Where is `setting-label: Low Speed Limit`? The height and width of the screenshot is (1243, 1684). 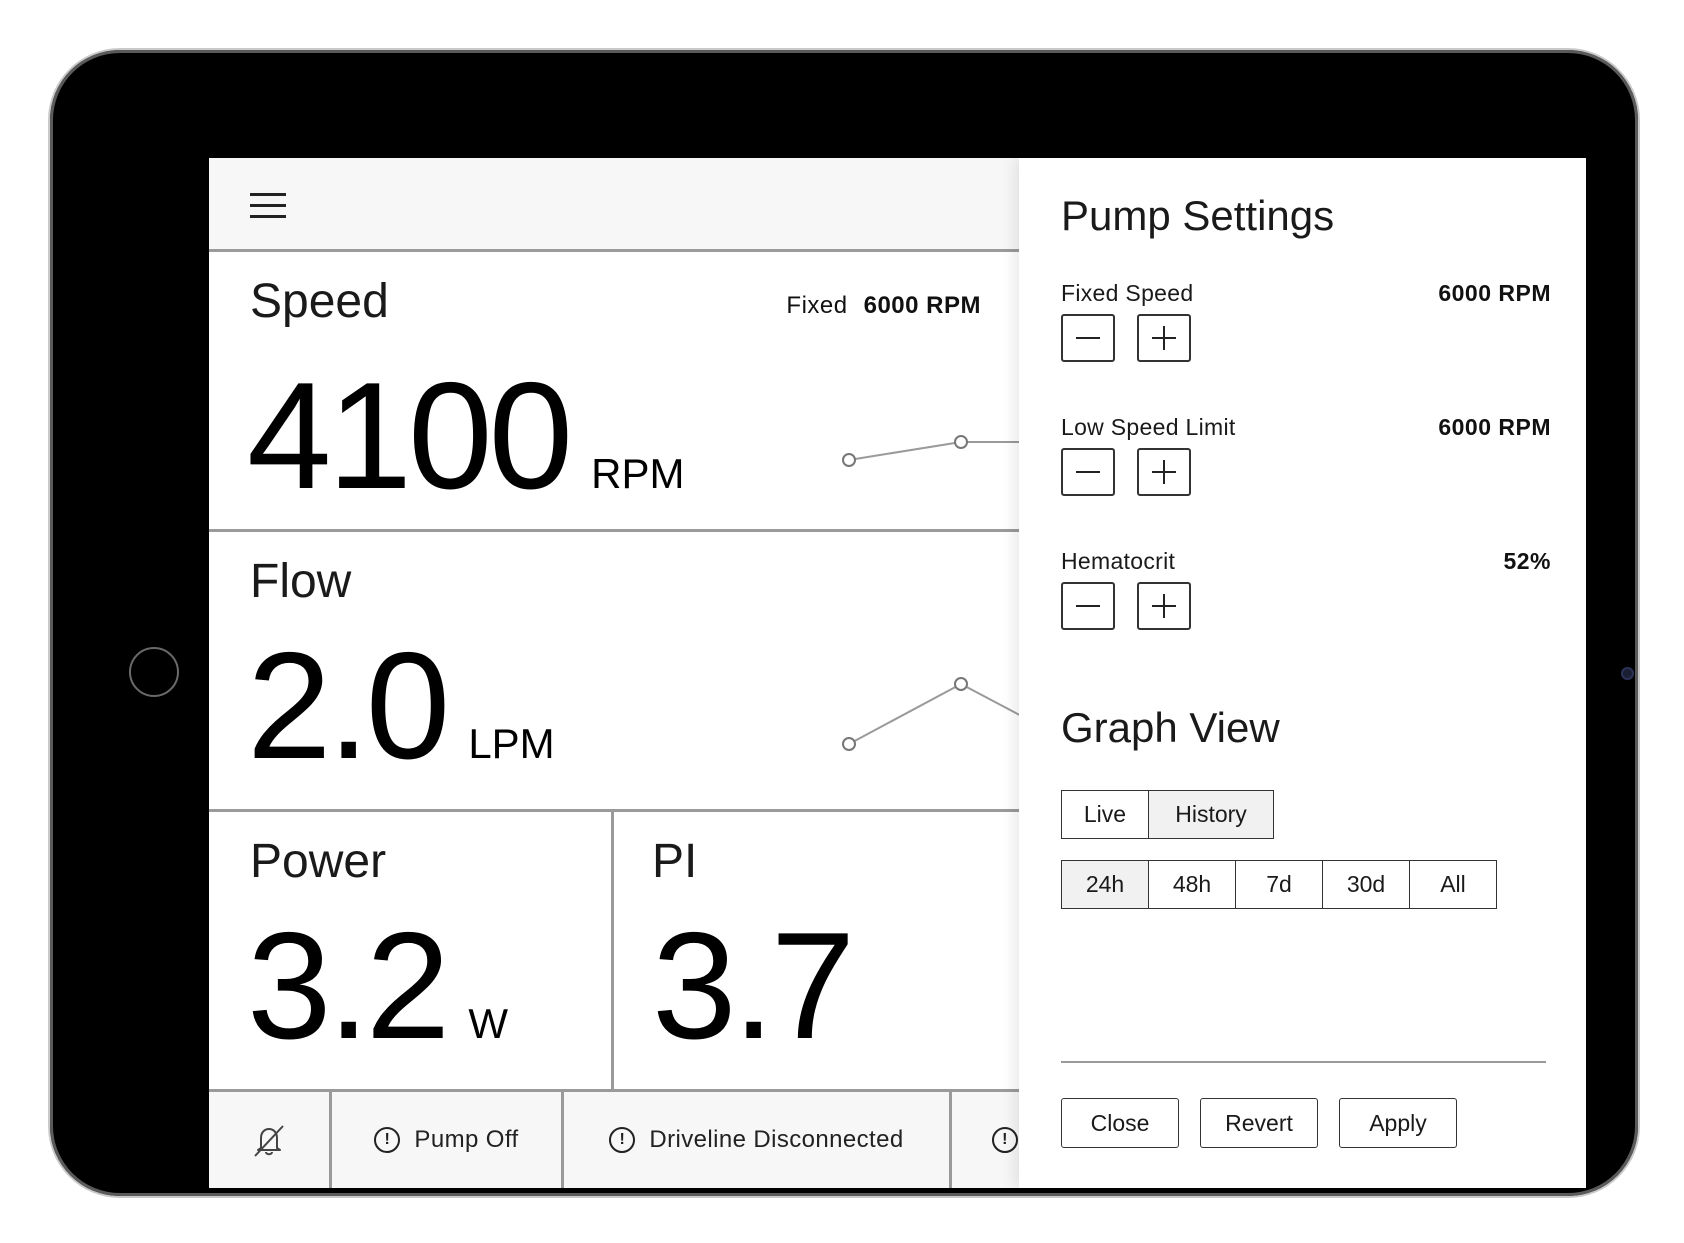
setting-label: Low Speed Limit is located at coordinates (1148, 427).